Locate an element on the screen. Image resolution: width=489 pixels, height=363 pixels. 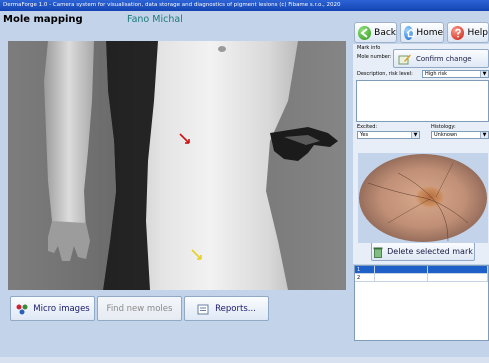
marks-table: 1 2 is located at coordinates (421, 303).